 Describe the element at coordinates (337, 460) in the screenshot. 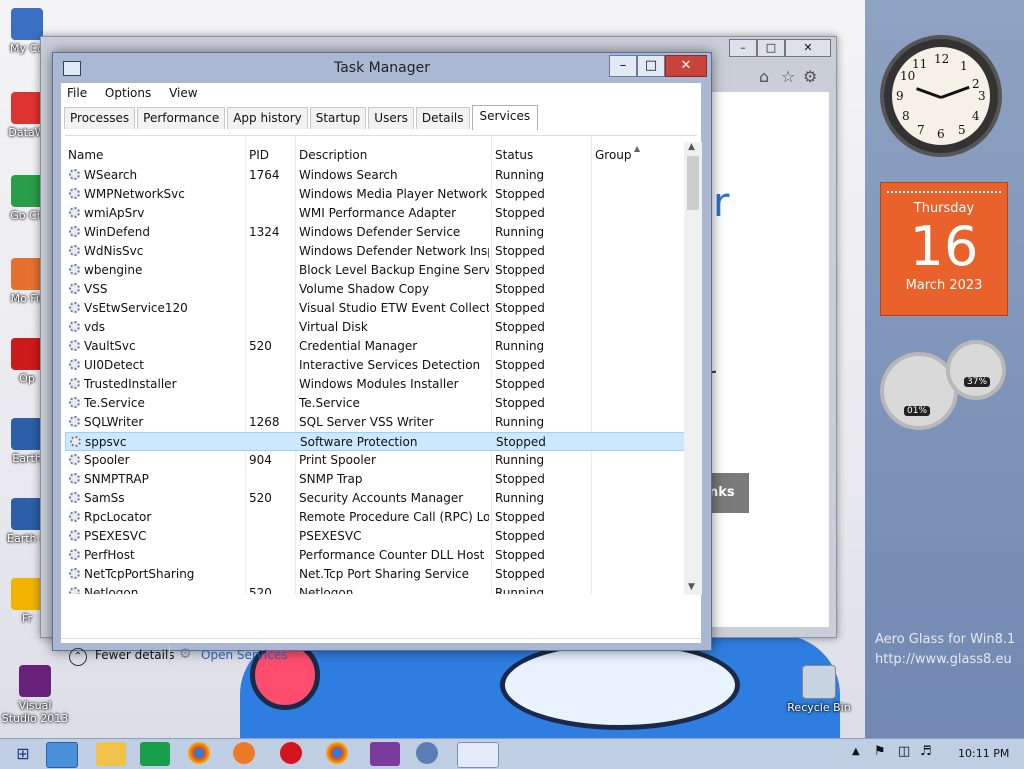

I see `cell-description: Print Spooler` at that location.